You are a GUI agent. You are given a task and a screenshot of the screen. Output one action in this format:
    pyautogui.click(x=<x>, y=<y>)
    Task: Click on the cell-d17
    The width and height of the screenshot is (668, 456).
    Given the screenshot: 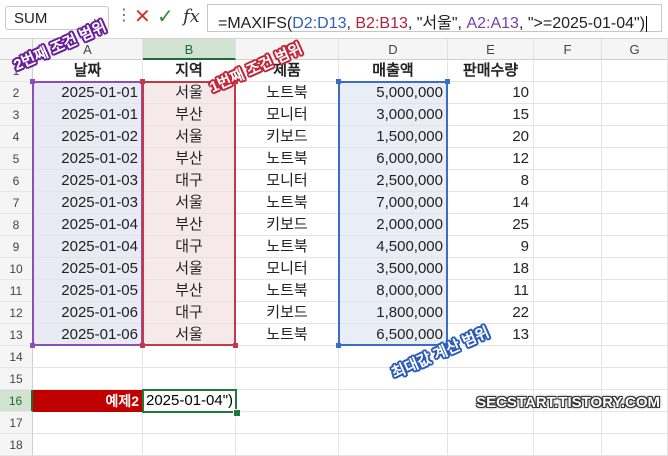 What is the action you would take?
    pyautogui.click(x=393, y=423)
    